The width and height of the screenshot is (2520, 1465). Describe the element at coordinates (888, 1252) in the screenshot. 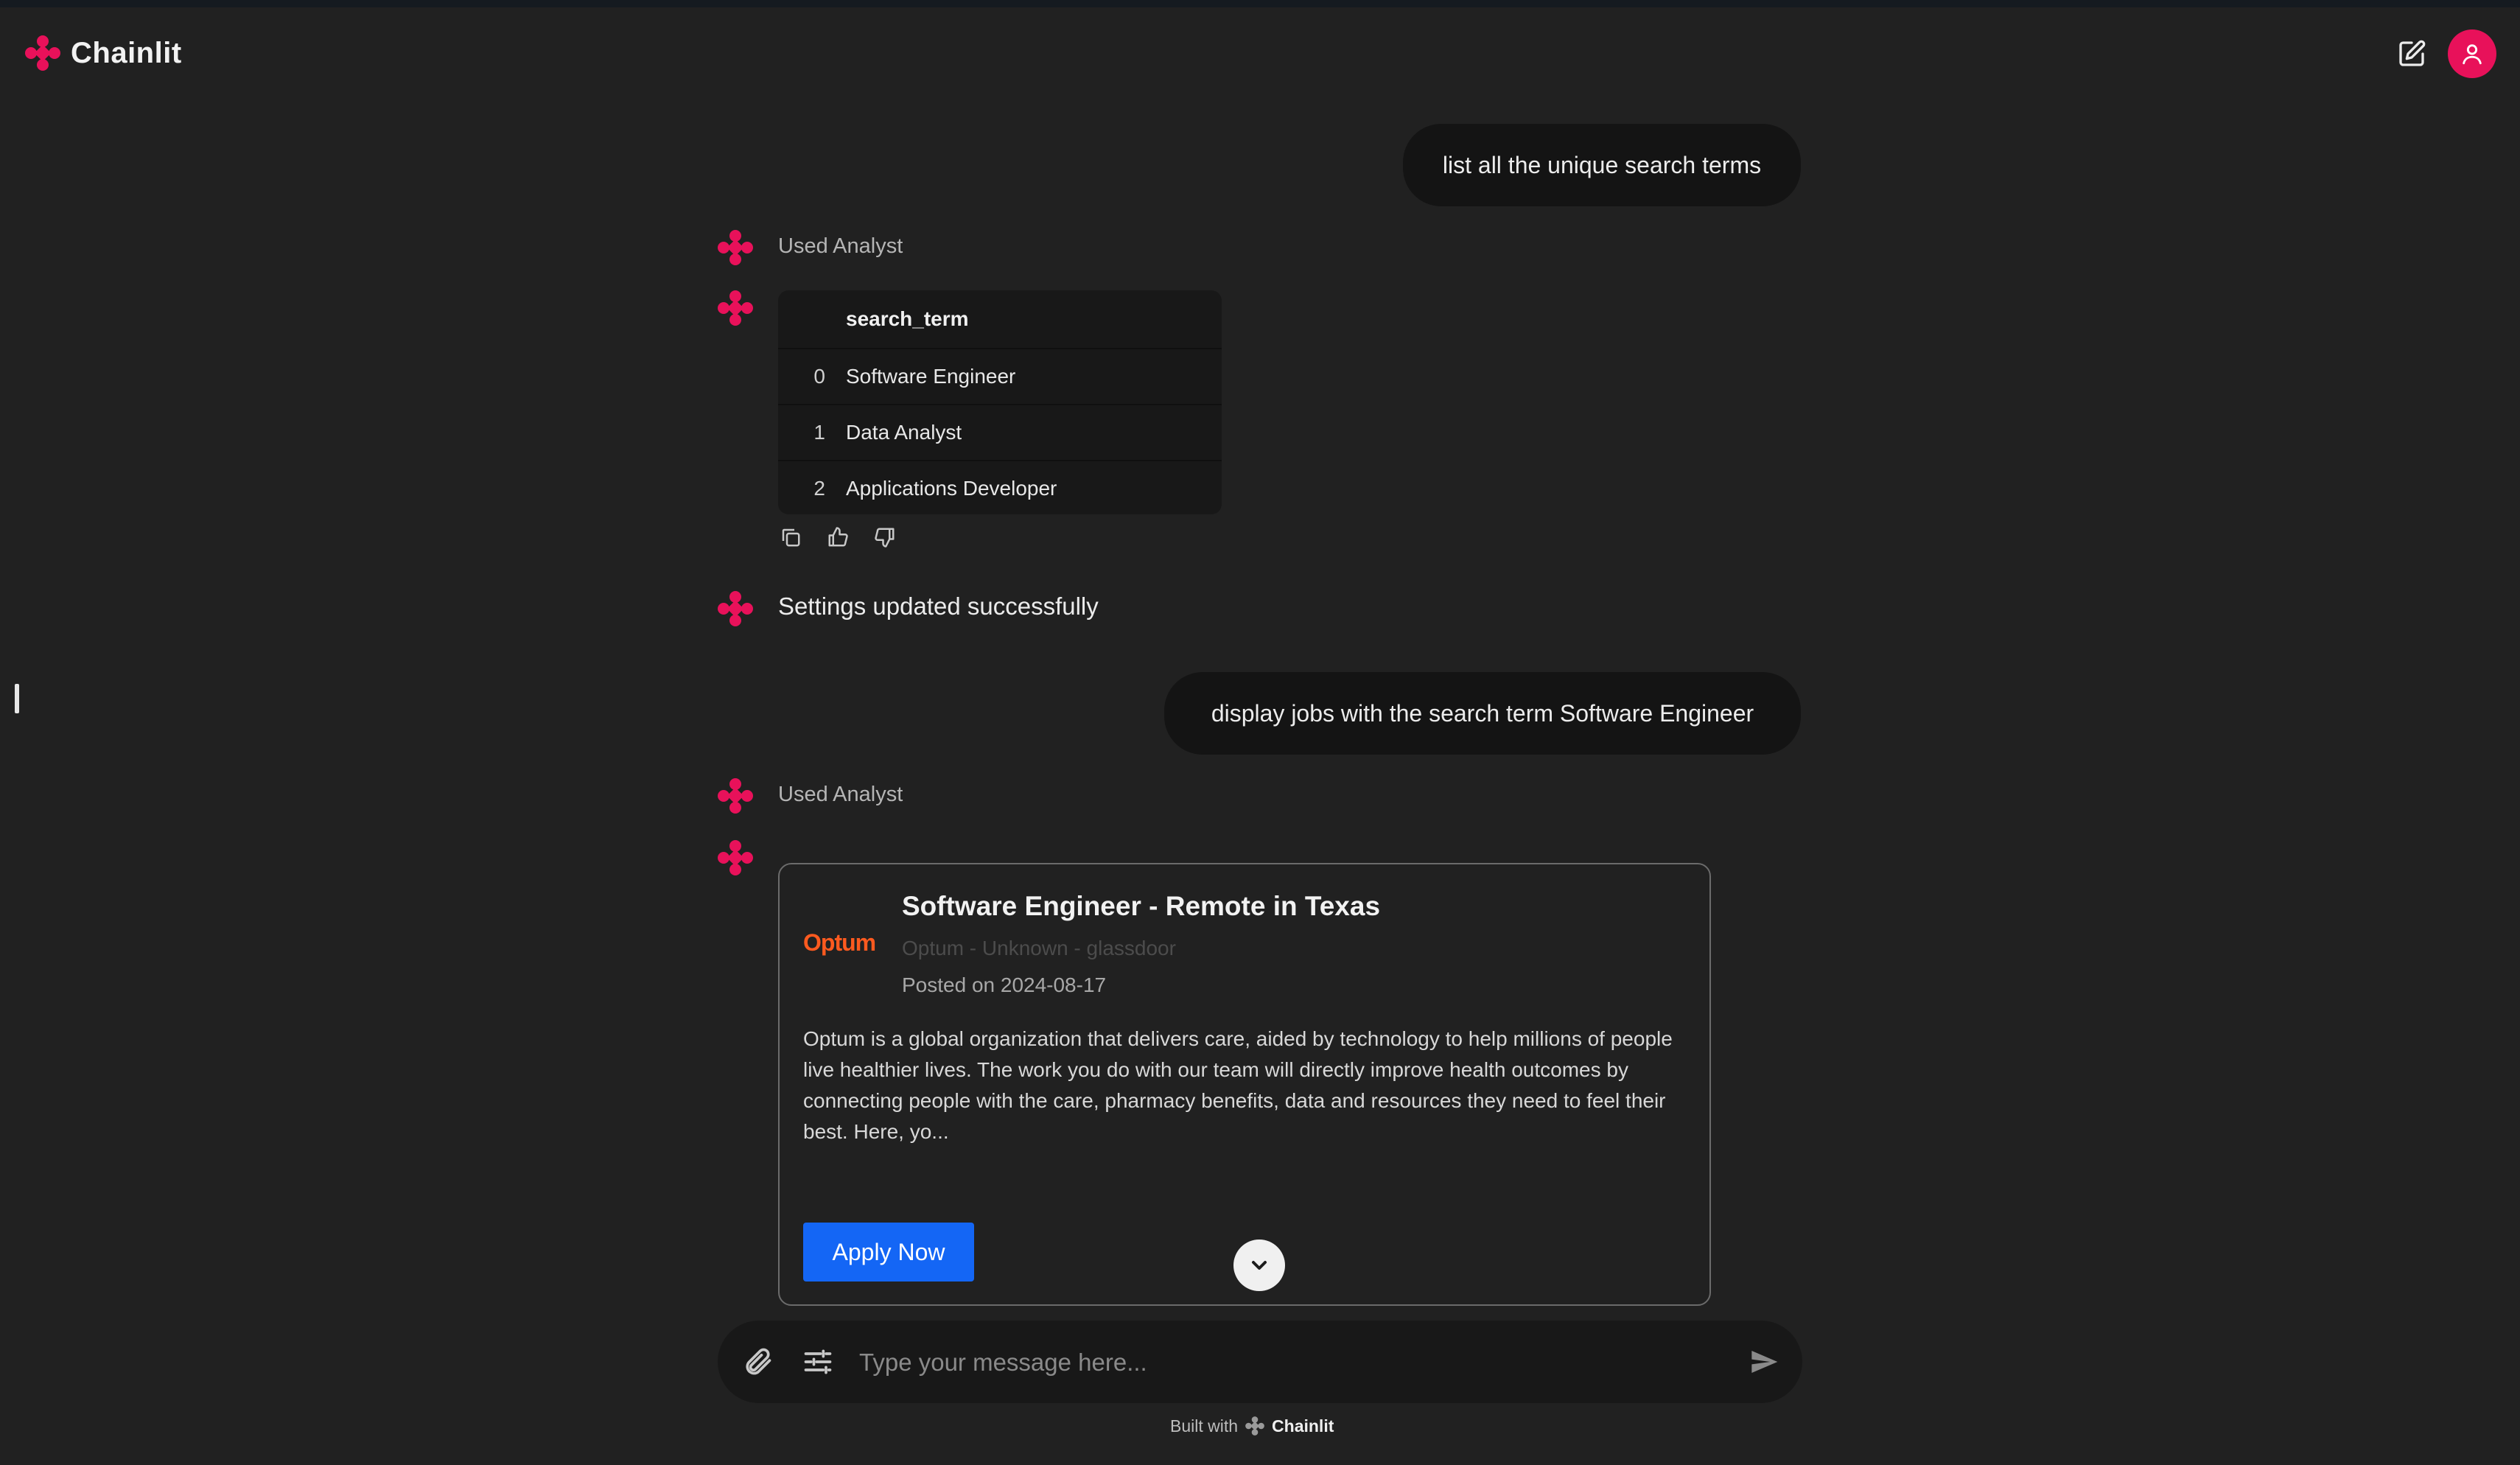

I see `apply-now-button: Apply Now` at that location.